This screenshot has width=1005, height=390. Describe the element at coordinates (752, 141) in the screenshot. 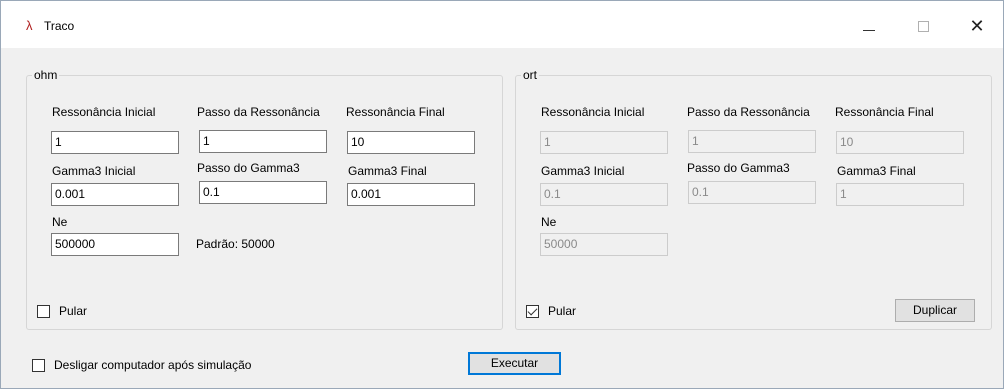

I see `ort-res-step-input: 1` at that location.